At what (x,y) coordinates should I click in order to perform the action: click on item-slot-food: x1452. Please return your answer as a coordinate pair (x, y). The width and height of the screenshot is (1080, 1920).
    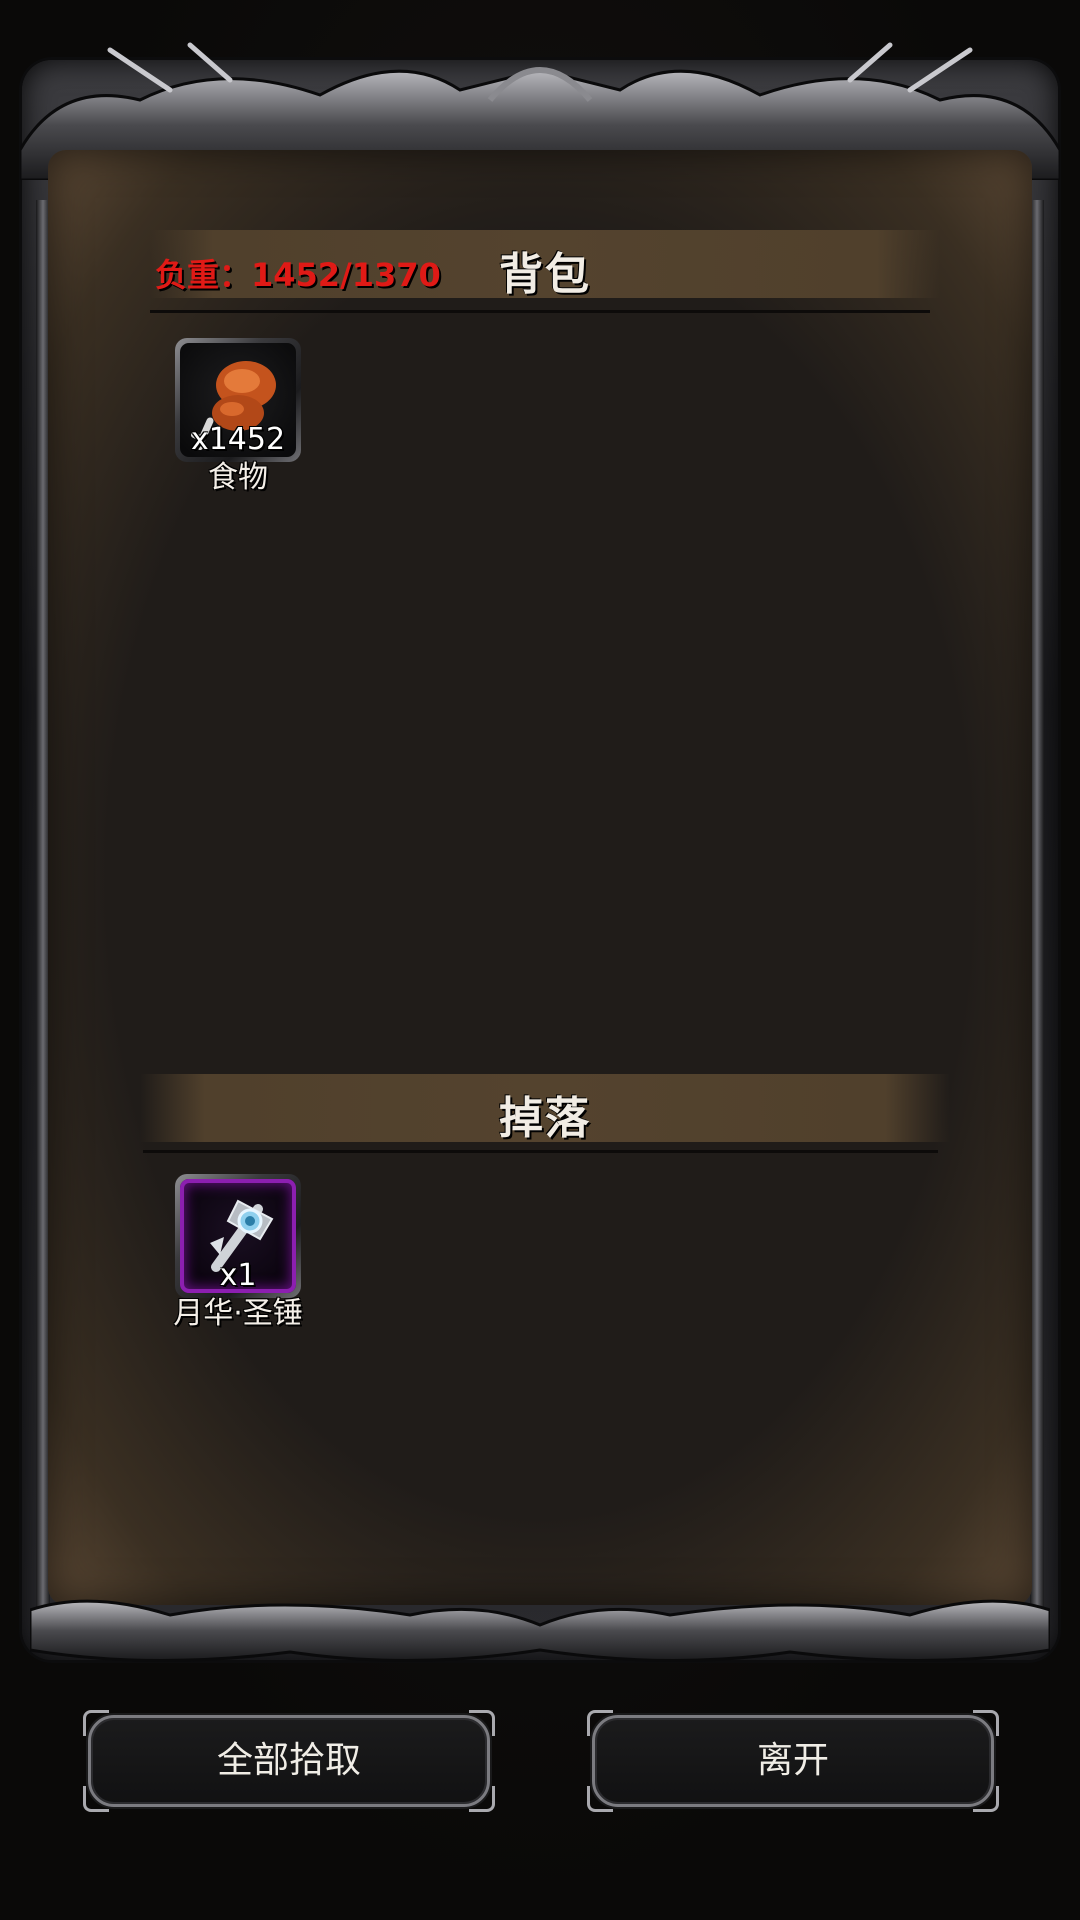
    Looking at the image, I should click on (238, 400).